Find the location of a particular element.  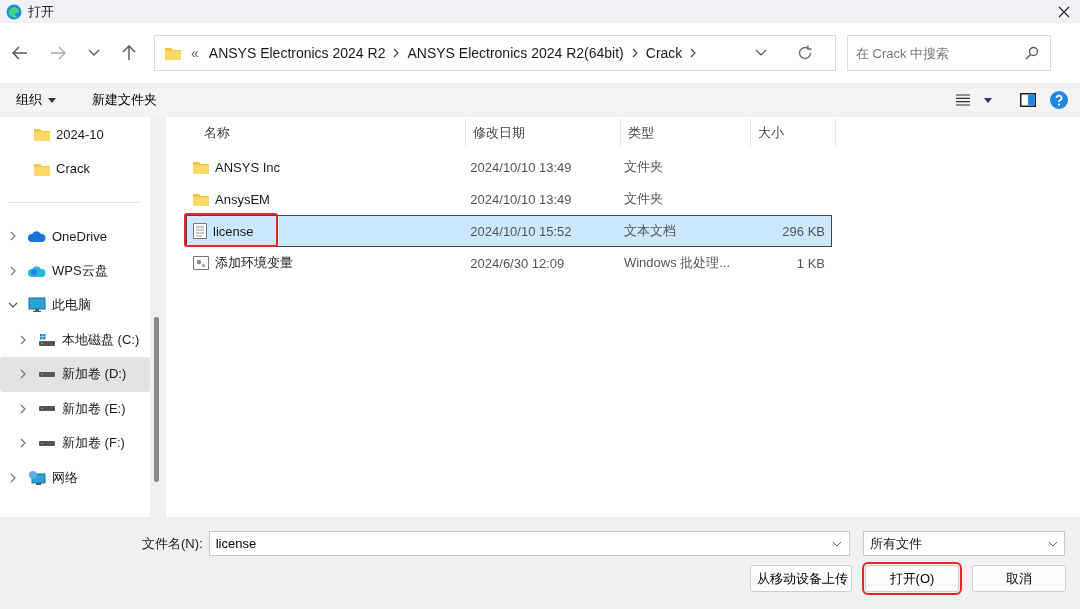

close-icon is located at coordinates (1064, 11).